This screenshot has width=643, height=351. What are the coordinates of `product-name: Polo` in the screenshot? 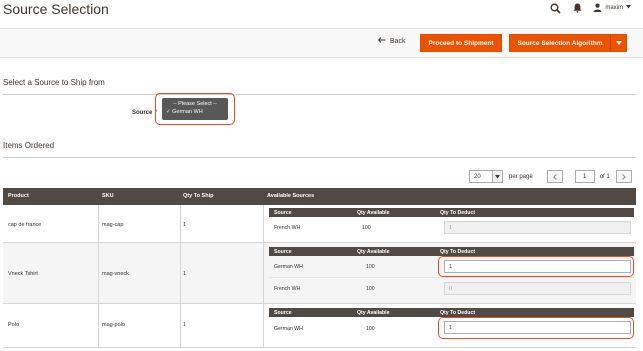 It's located at (14, 325).